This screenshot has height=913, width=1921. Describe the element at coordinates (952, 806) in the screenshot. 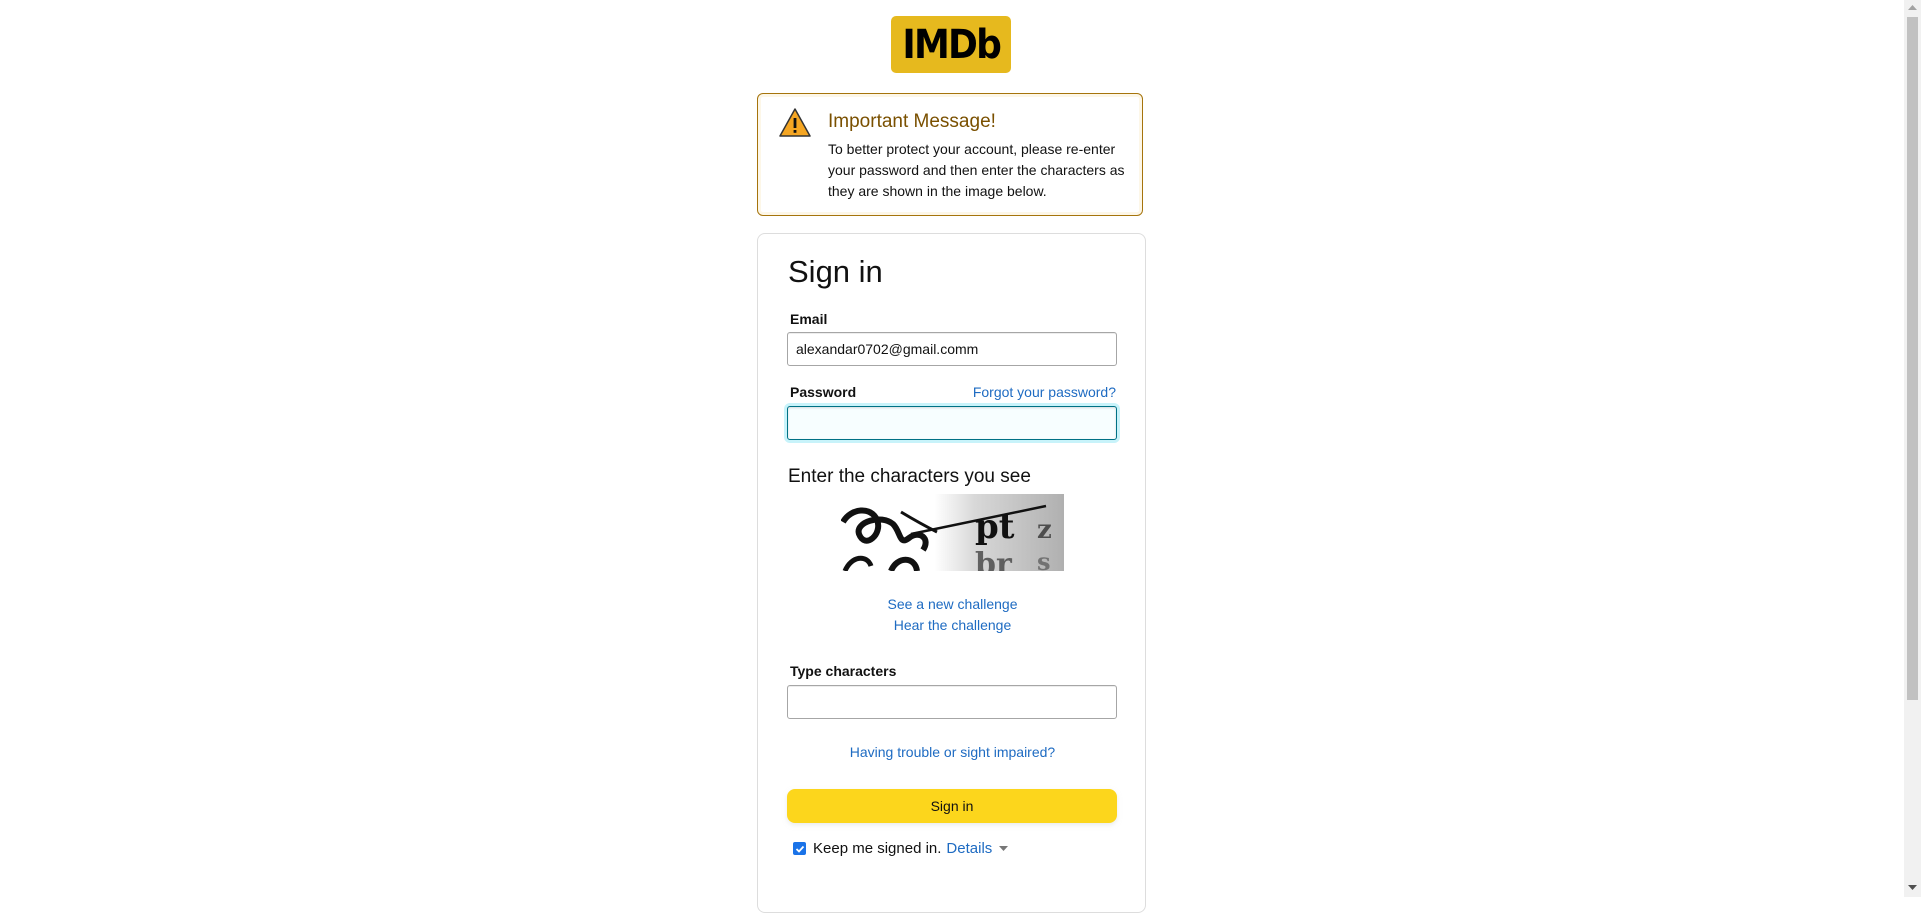

I see `sign-in-button: Sign in` at that location.